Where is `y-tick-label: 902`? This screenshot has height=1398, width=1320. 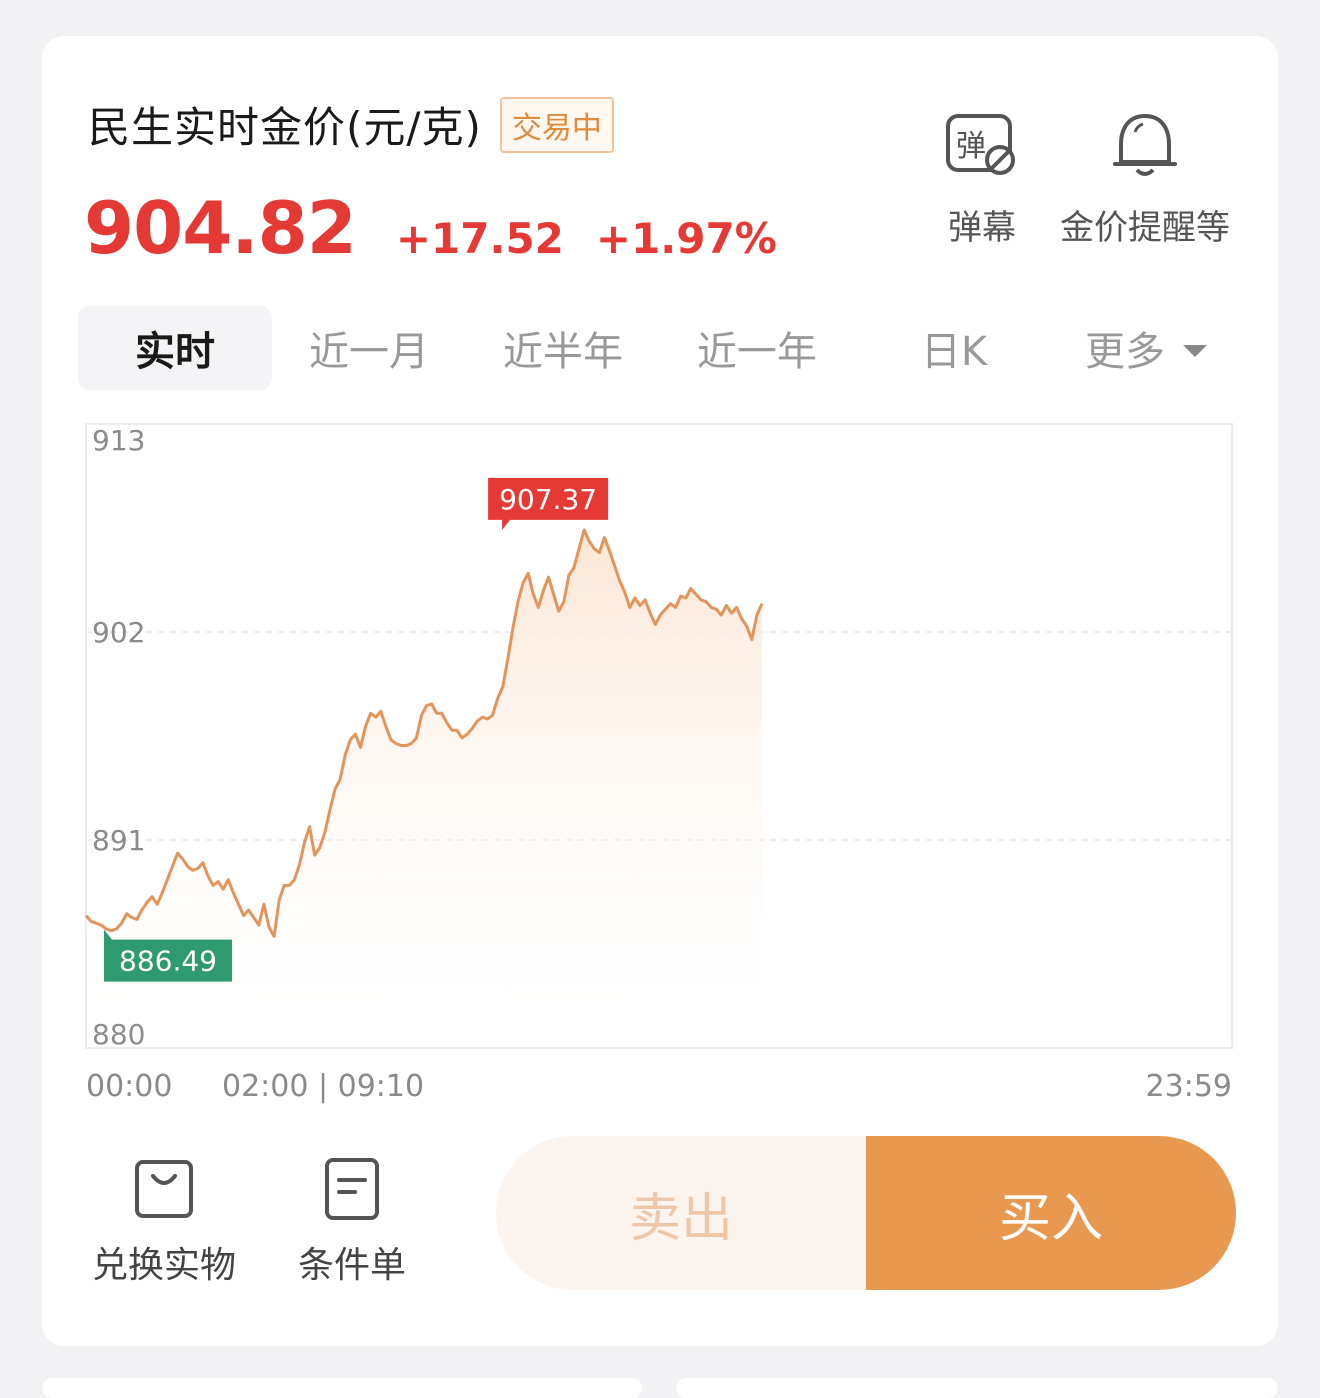
y-tick-label: 902 is located at coordinates (118, 632).